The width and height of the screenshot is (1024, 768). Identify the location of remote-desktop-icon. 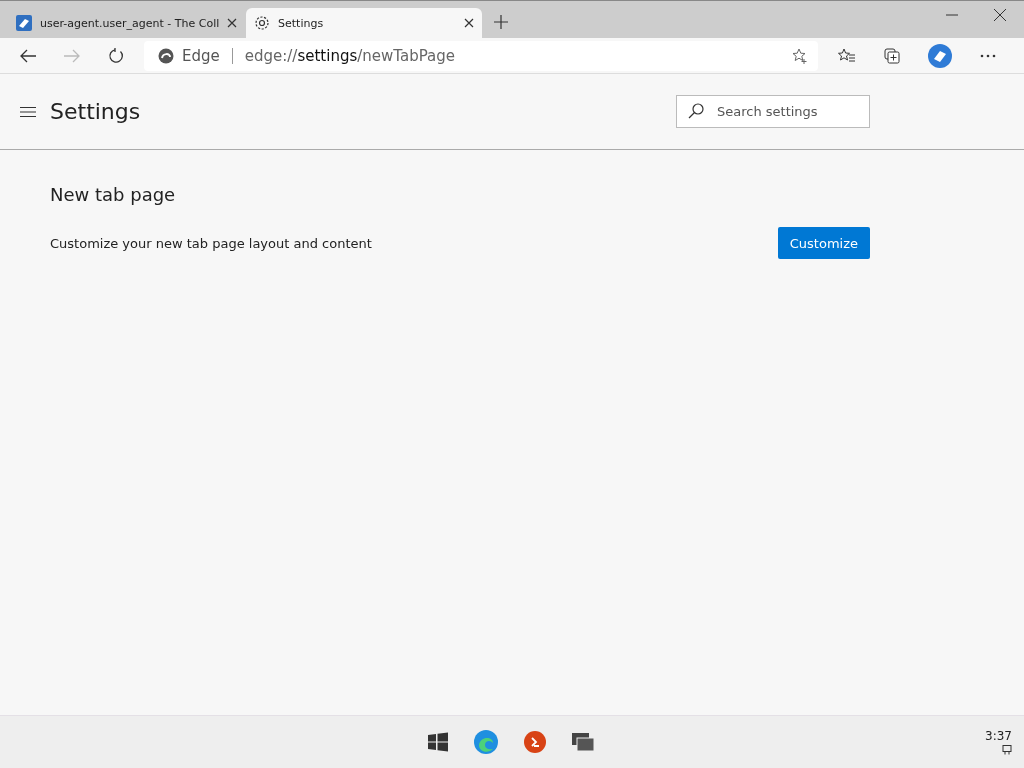
(535, 742).